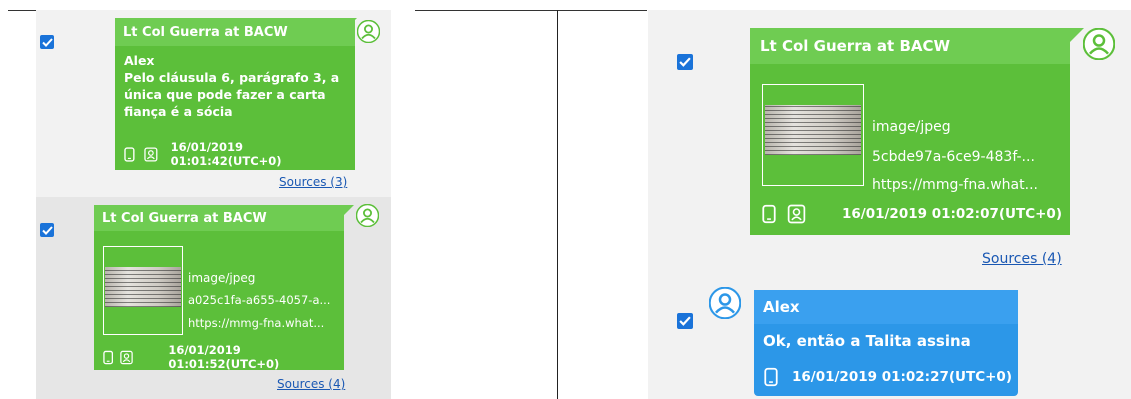 The image size is (1131, 399). What do you see at coordinates (226, 154) in the screenshot?
I see `message-timestamp: 16/01/2019 01:01:42(UTC+0)` at bounding box center [226, 154].